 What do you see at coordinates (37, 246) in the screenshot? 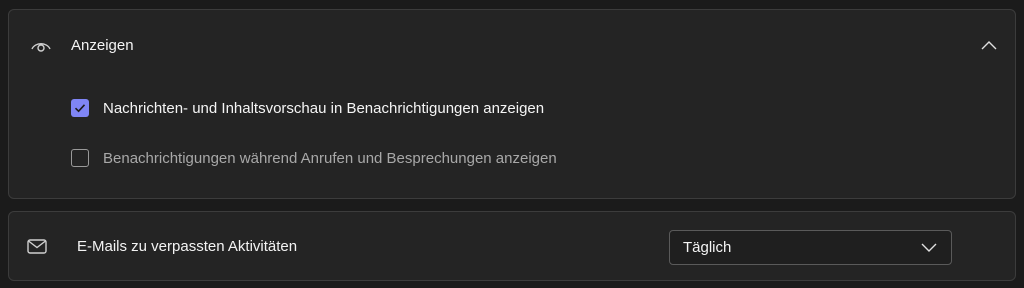
I see `mail-icon` at bounding box center [37, 246].